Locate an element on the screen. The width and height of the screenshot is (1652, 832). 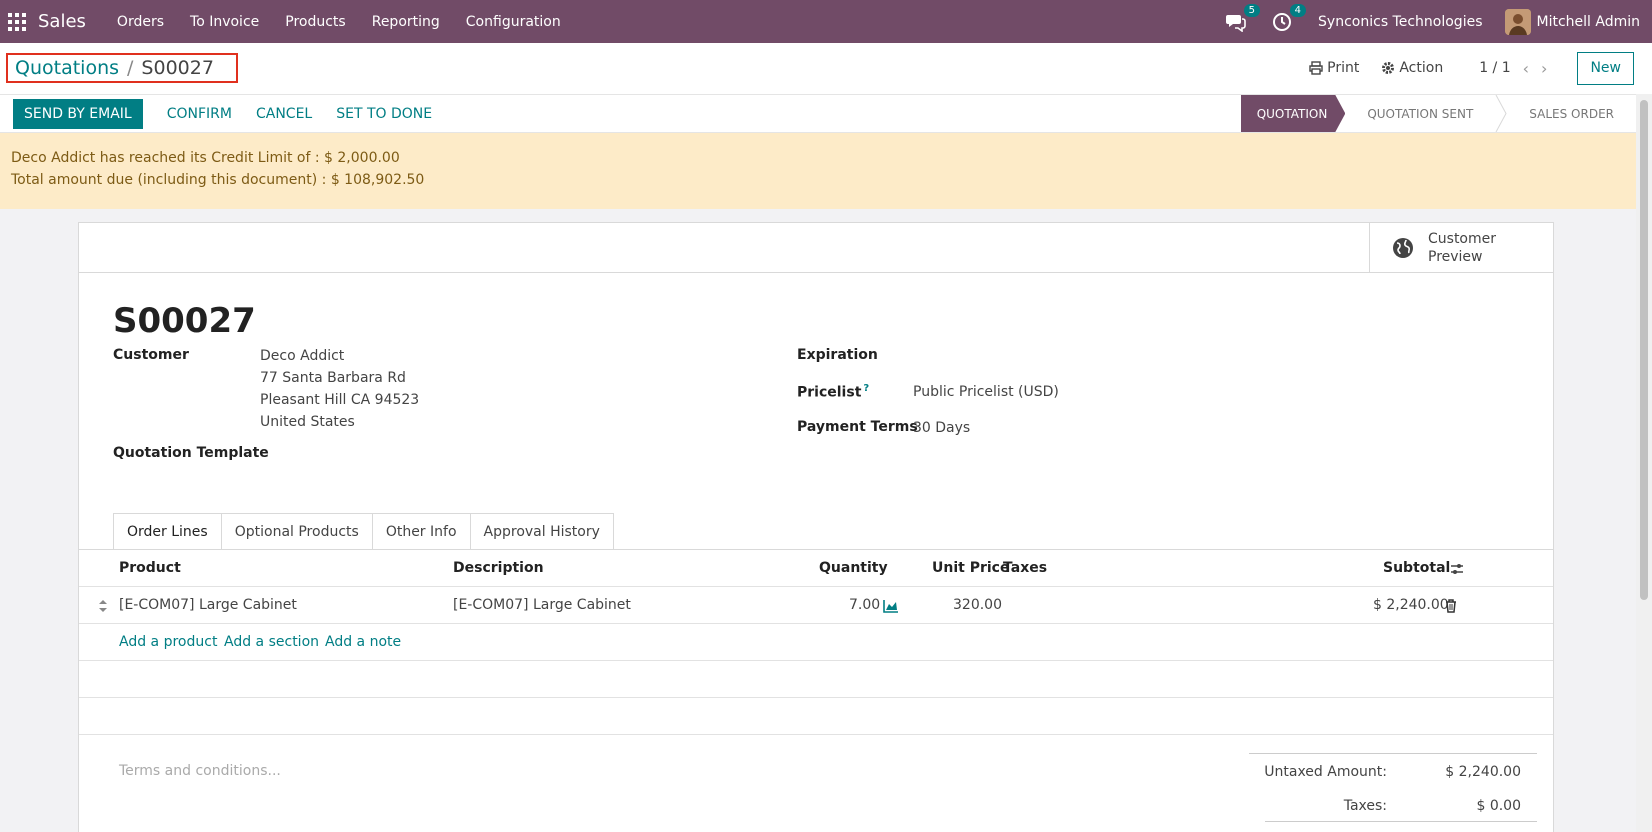
activities-button: 4 is located at coordinates (1289, 17).